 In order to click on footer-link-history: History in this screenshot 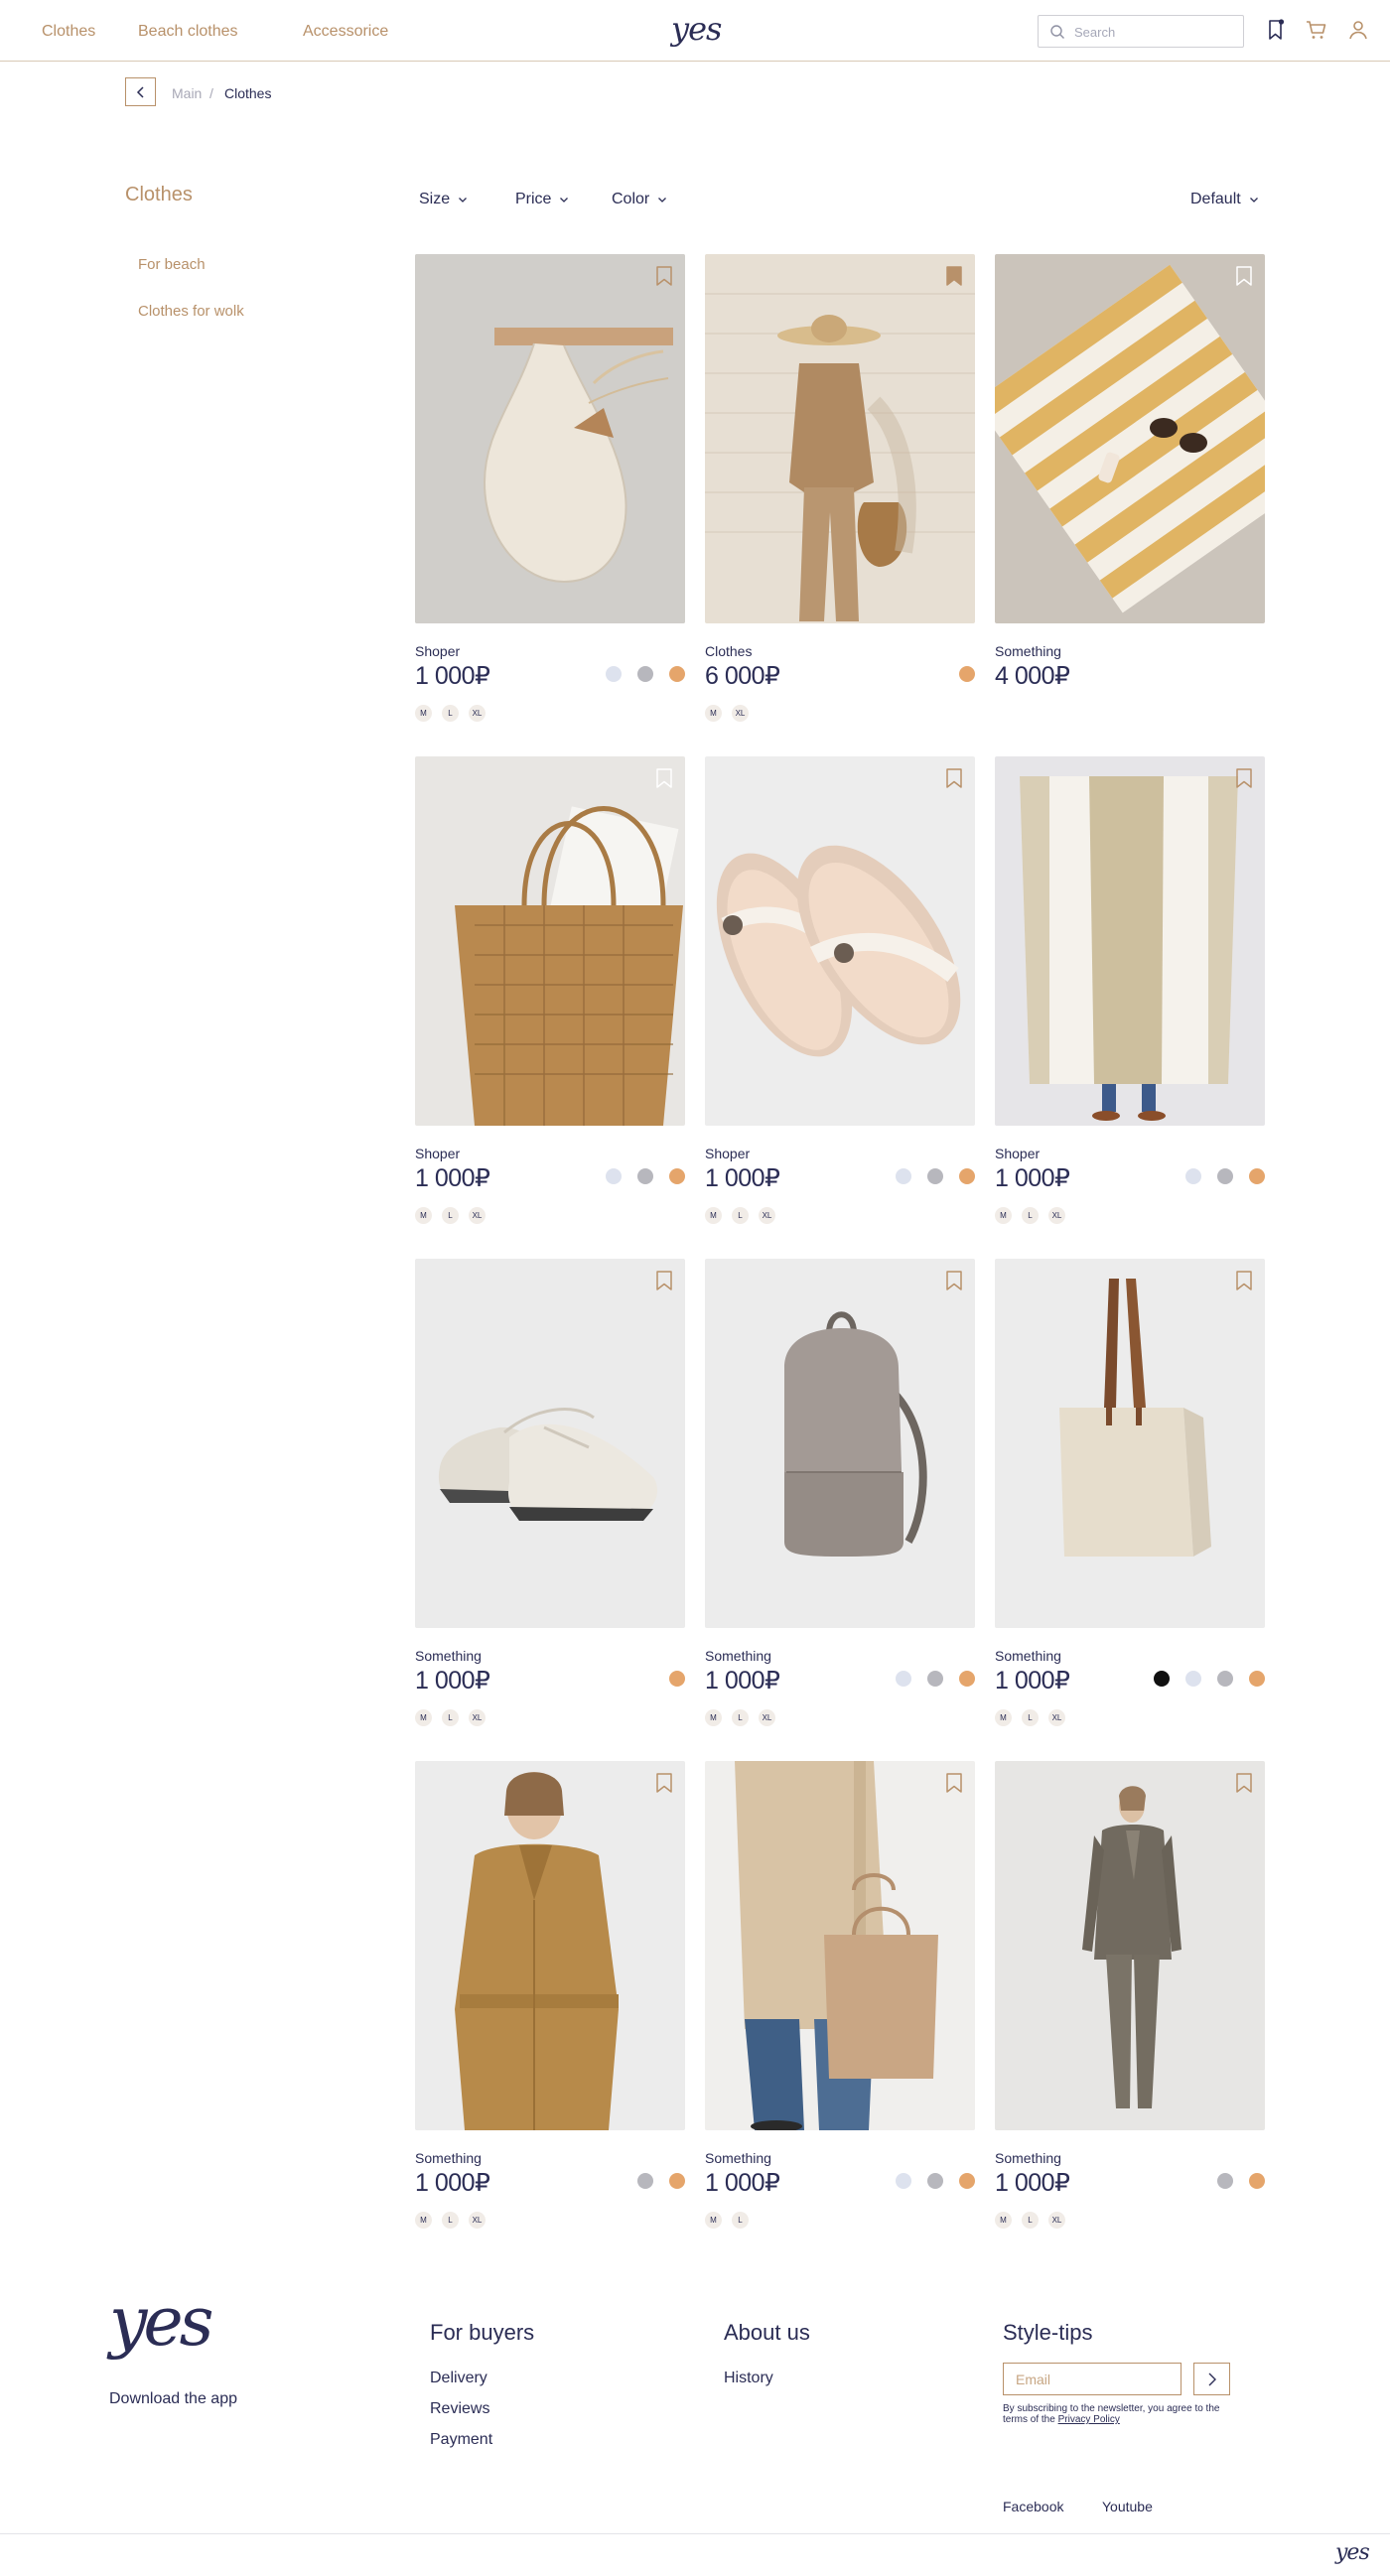, I will do `click(748, 2378)`.